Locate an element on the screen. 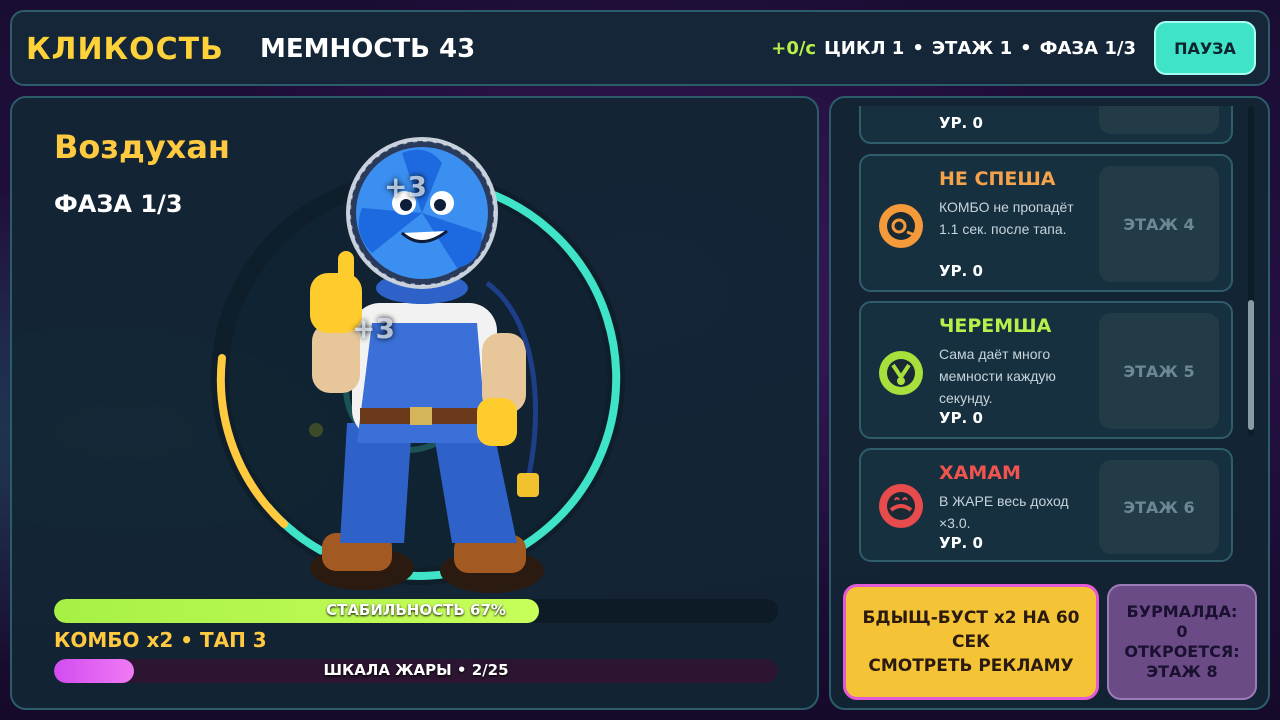  heat-label: ШКАЛА ЖАРЫ • 2/25 is located at coordinates (416, 670).